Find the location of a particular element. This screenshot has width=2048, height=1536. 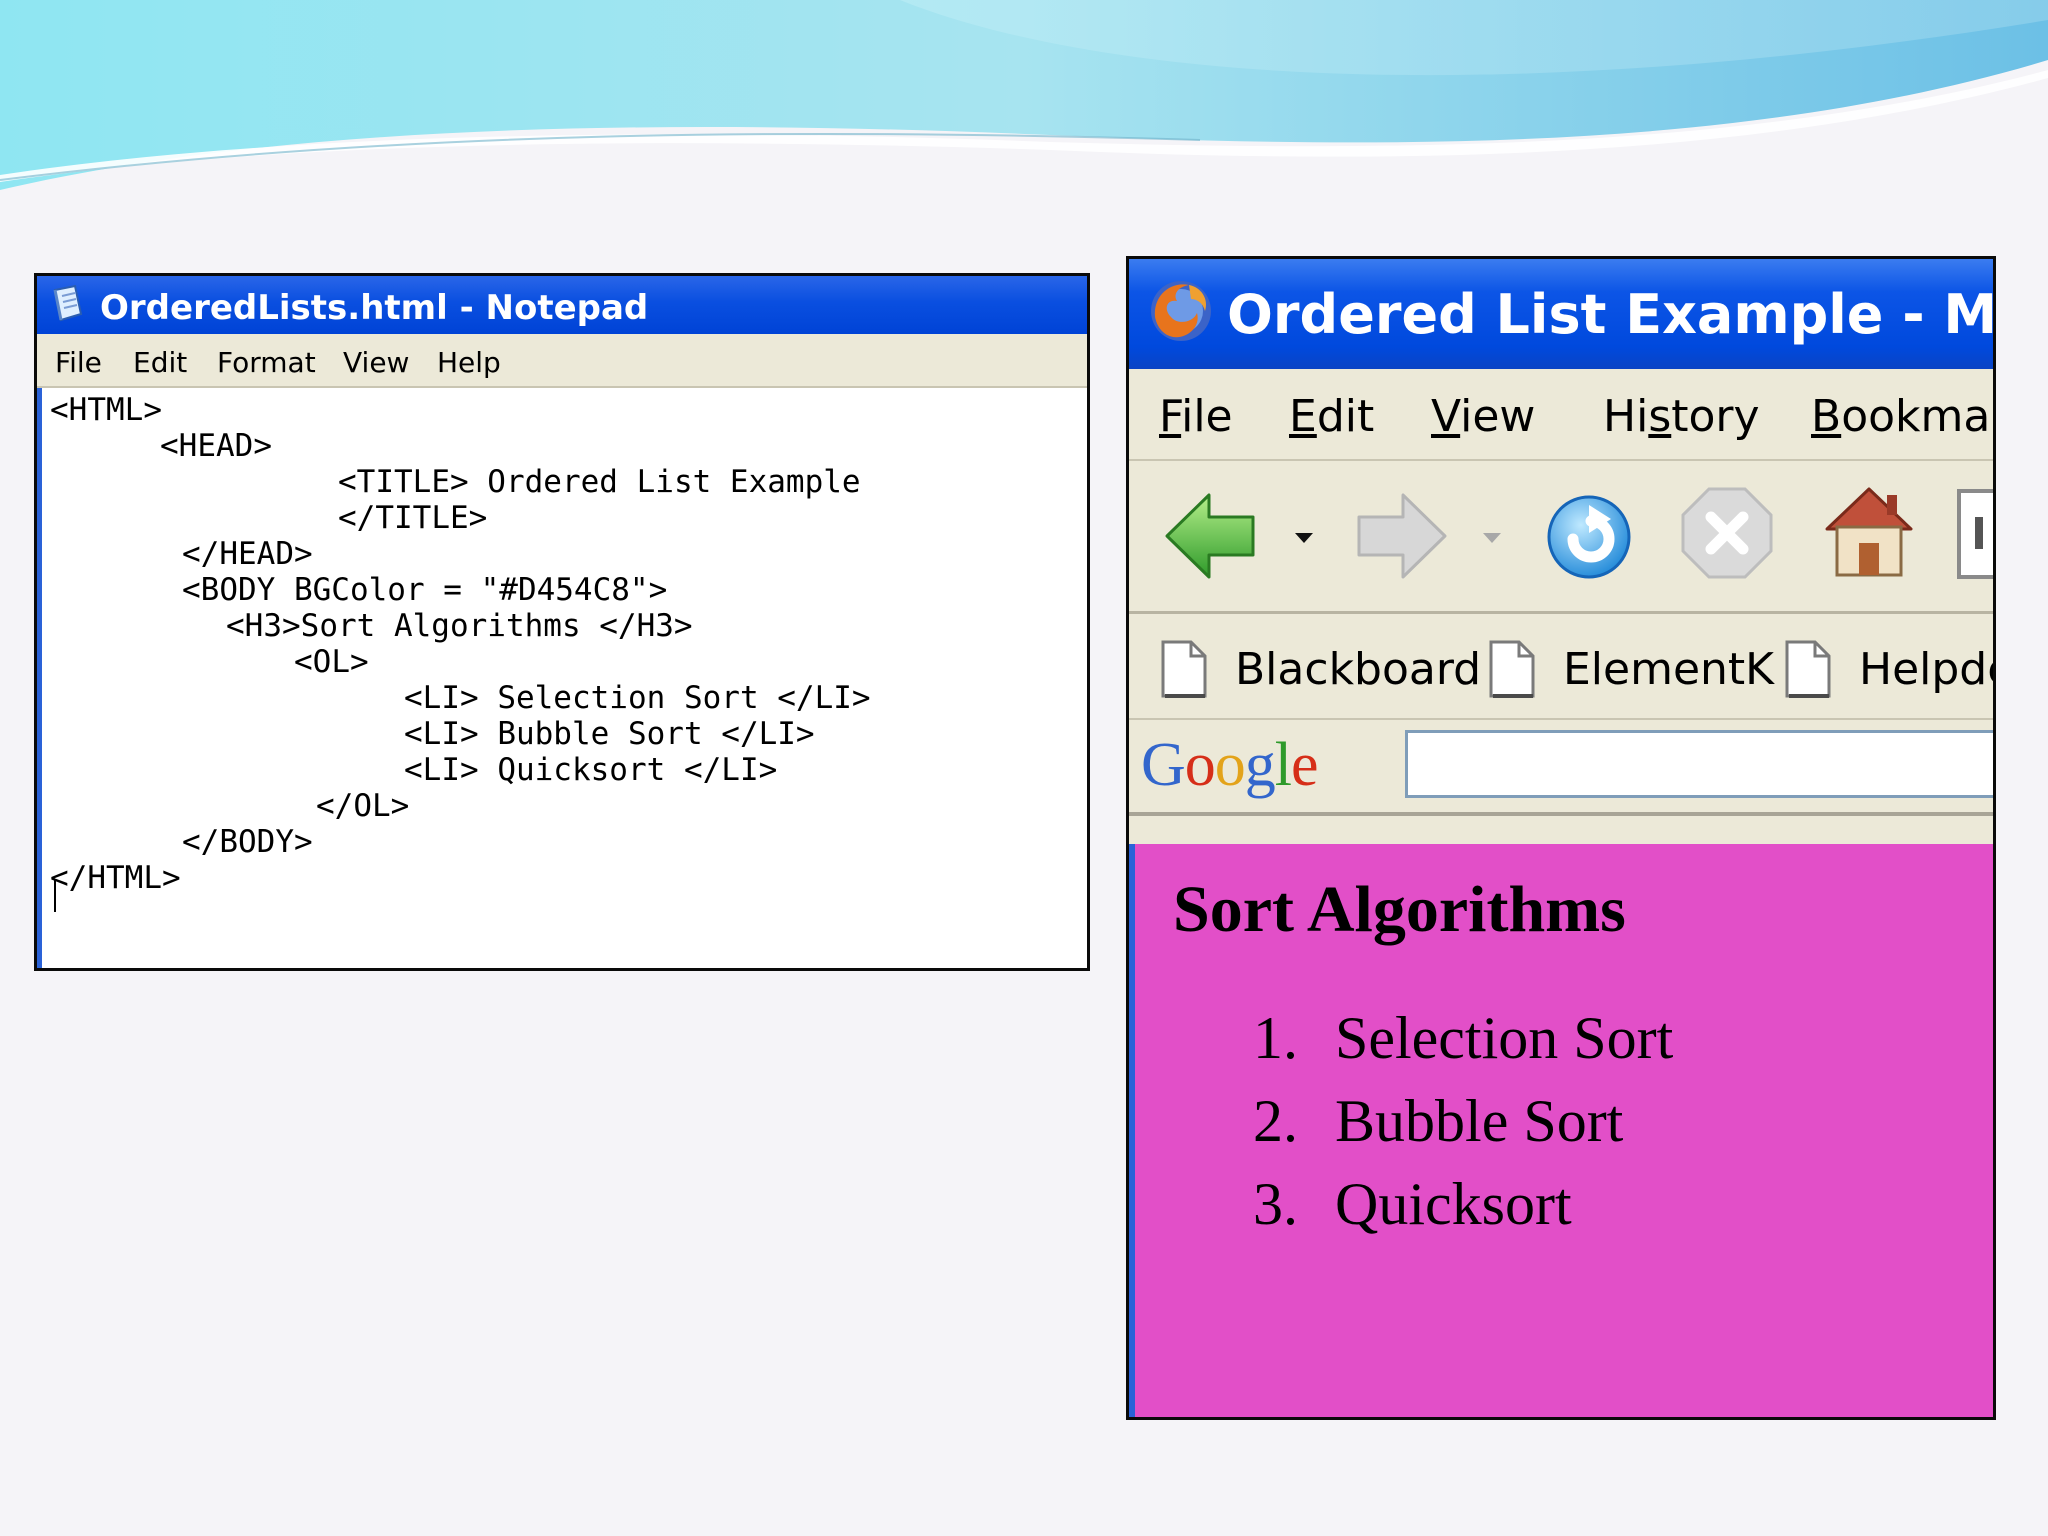

navigation-toolbar is located at coordinates (1562, 537).